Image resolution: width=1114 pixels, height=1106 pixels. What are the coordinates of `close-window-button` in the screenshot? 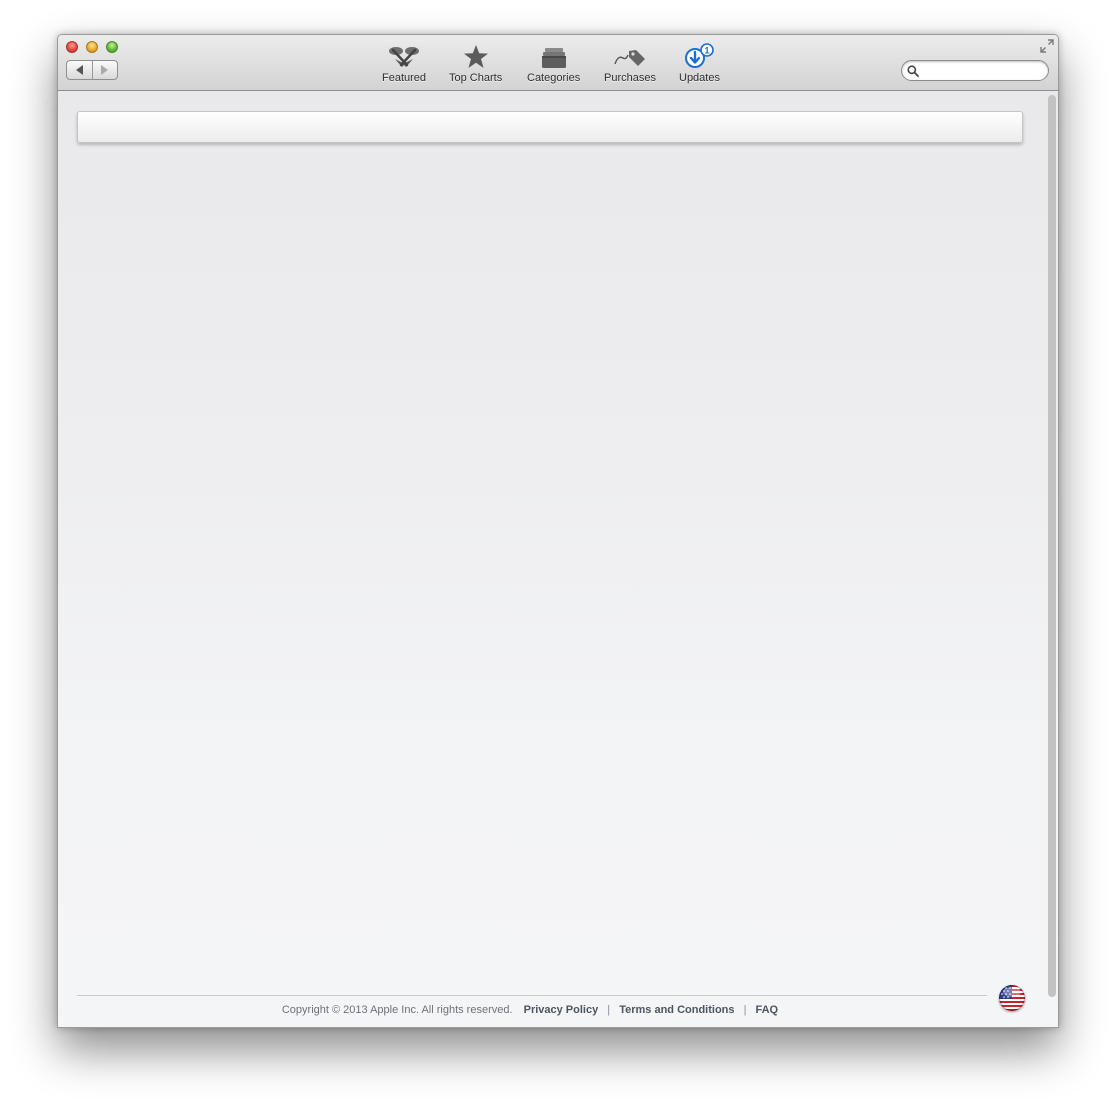 It's located at (72, 47).